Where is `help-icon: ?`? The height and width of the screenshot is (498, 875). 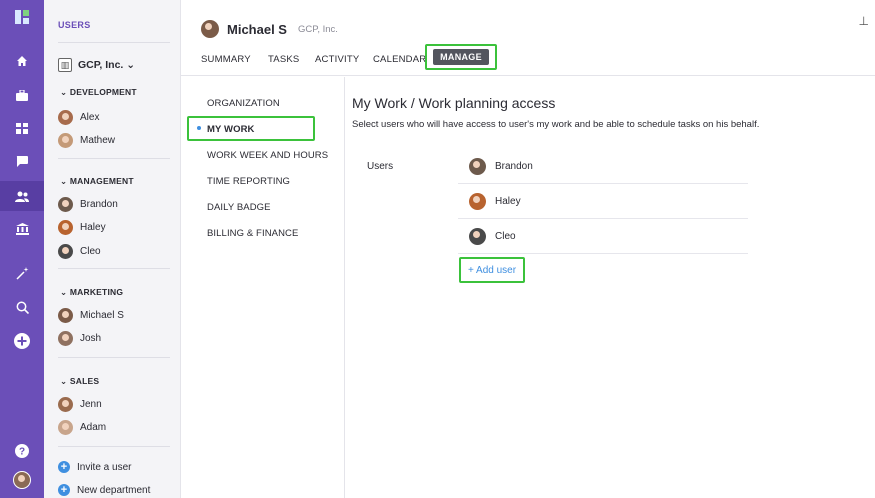
help-icon: ? is located at coordinates (22, 451).